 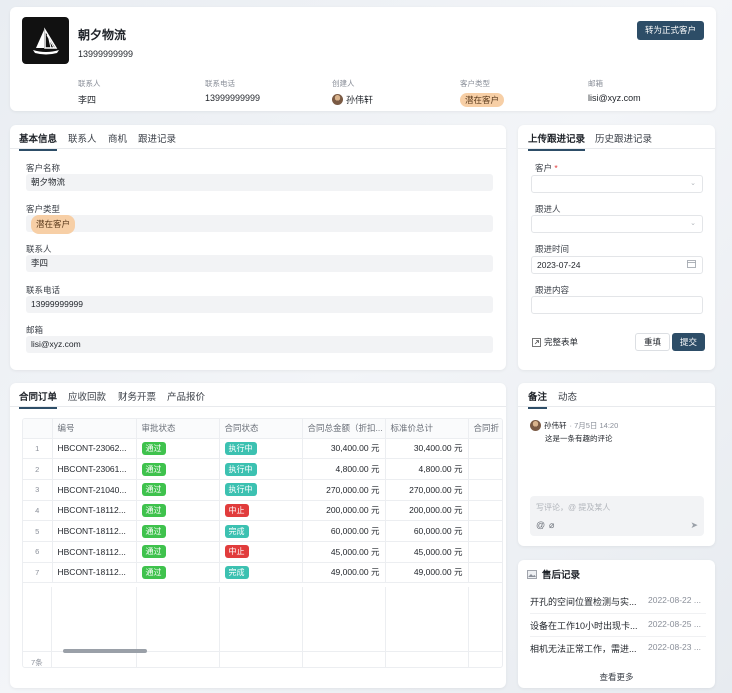 What do you see at coordinates (137, 396) in the screenshot?
I see `tab-invoicing: 财务开票` at bounding box center [137, 396].